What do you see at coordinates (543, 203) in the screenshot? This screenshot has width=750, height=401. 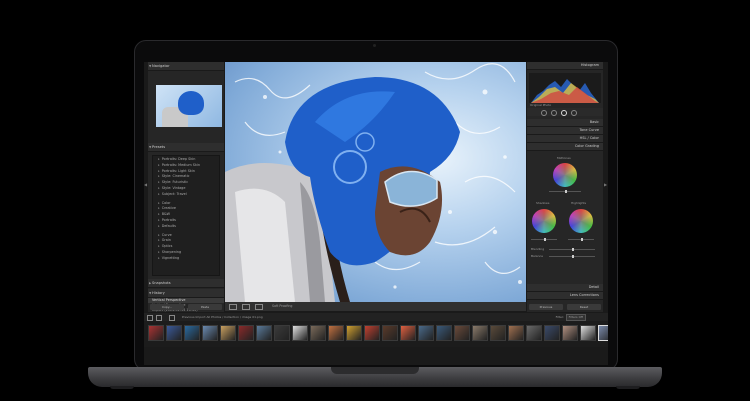 I see `shadows-label: Shadows` at bounding box center [543, 203].